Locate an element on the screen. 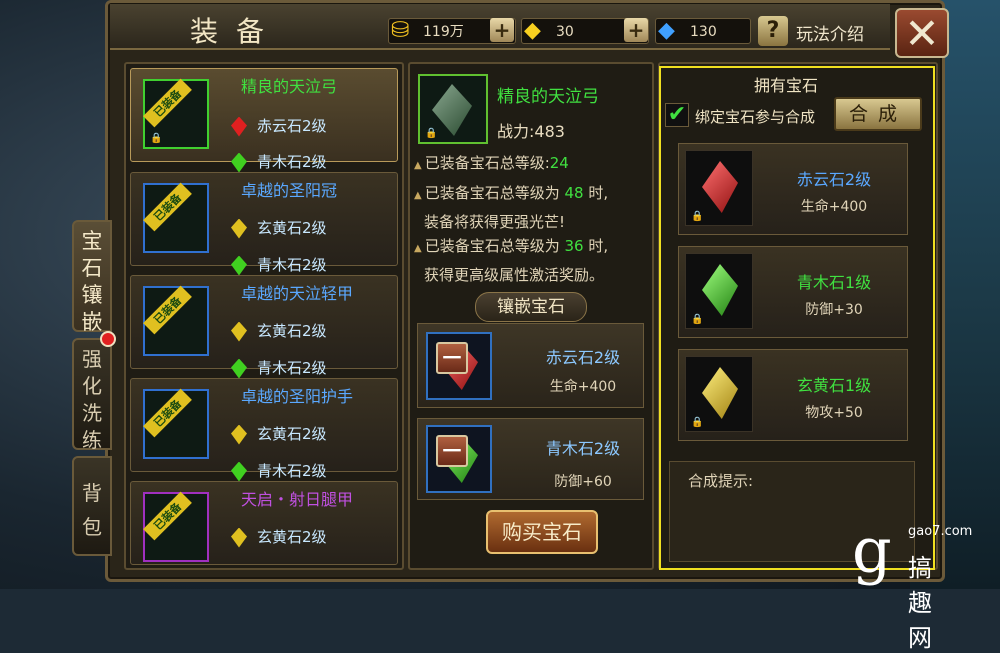  green-gem-icon is located at coordinates (720, 290).